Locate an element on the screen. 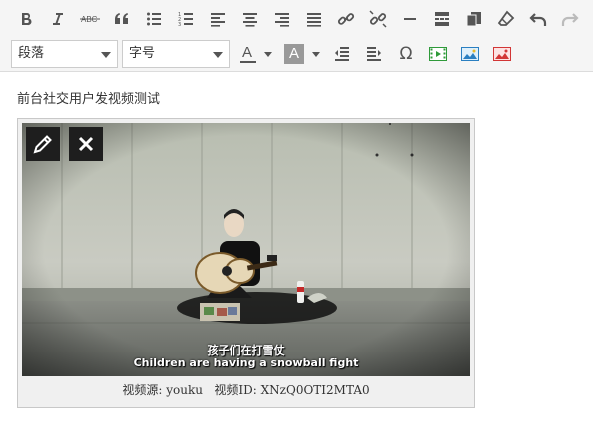  link-icon is located at coordinates (346, 19).